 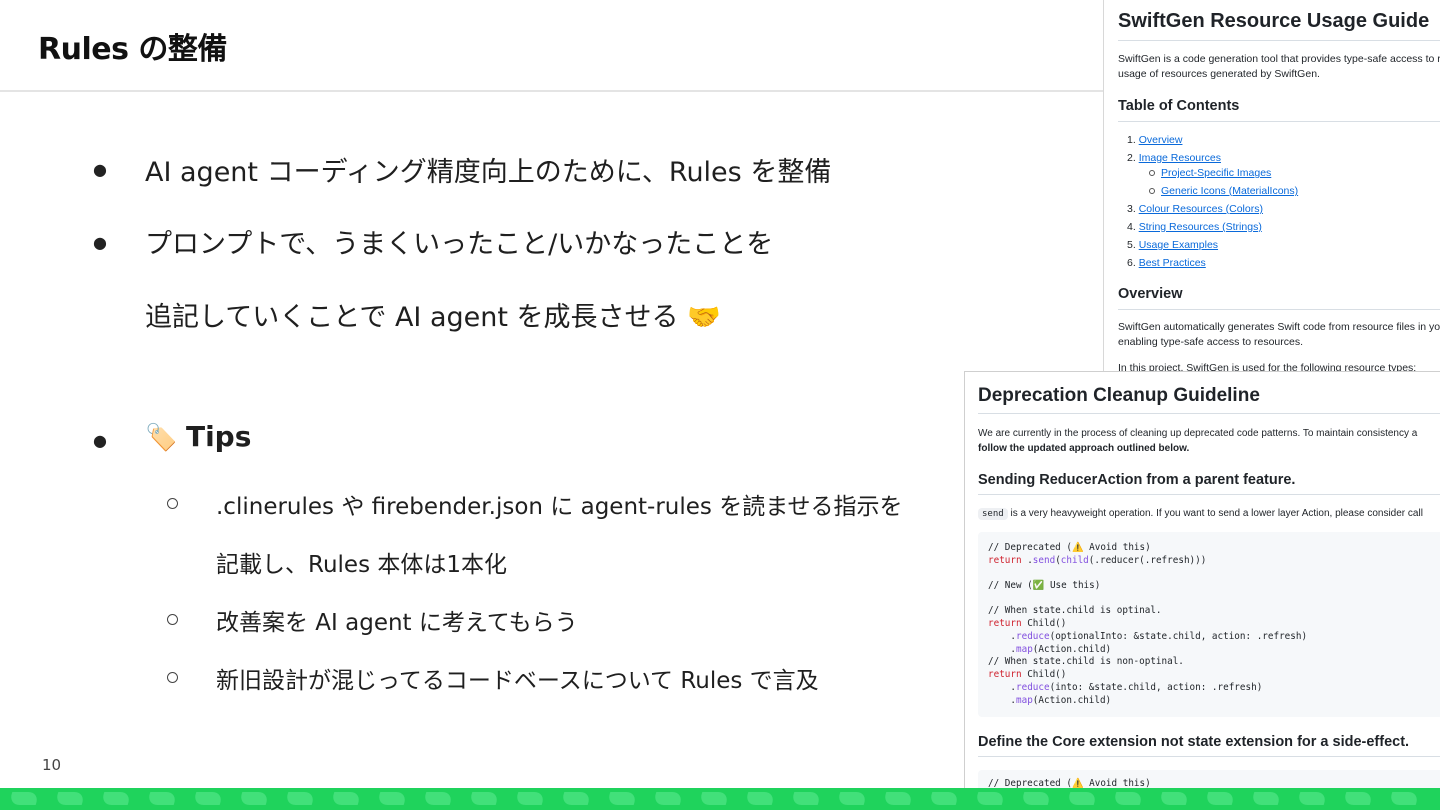 I want to click on warning-icon: ⚠️, so click(x=1077, y=547).